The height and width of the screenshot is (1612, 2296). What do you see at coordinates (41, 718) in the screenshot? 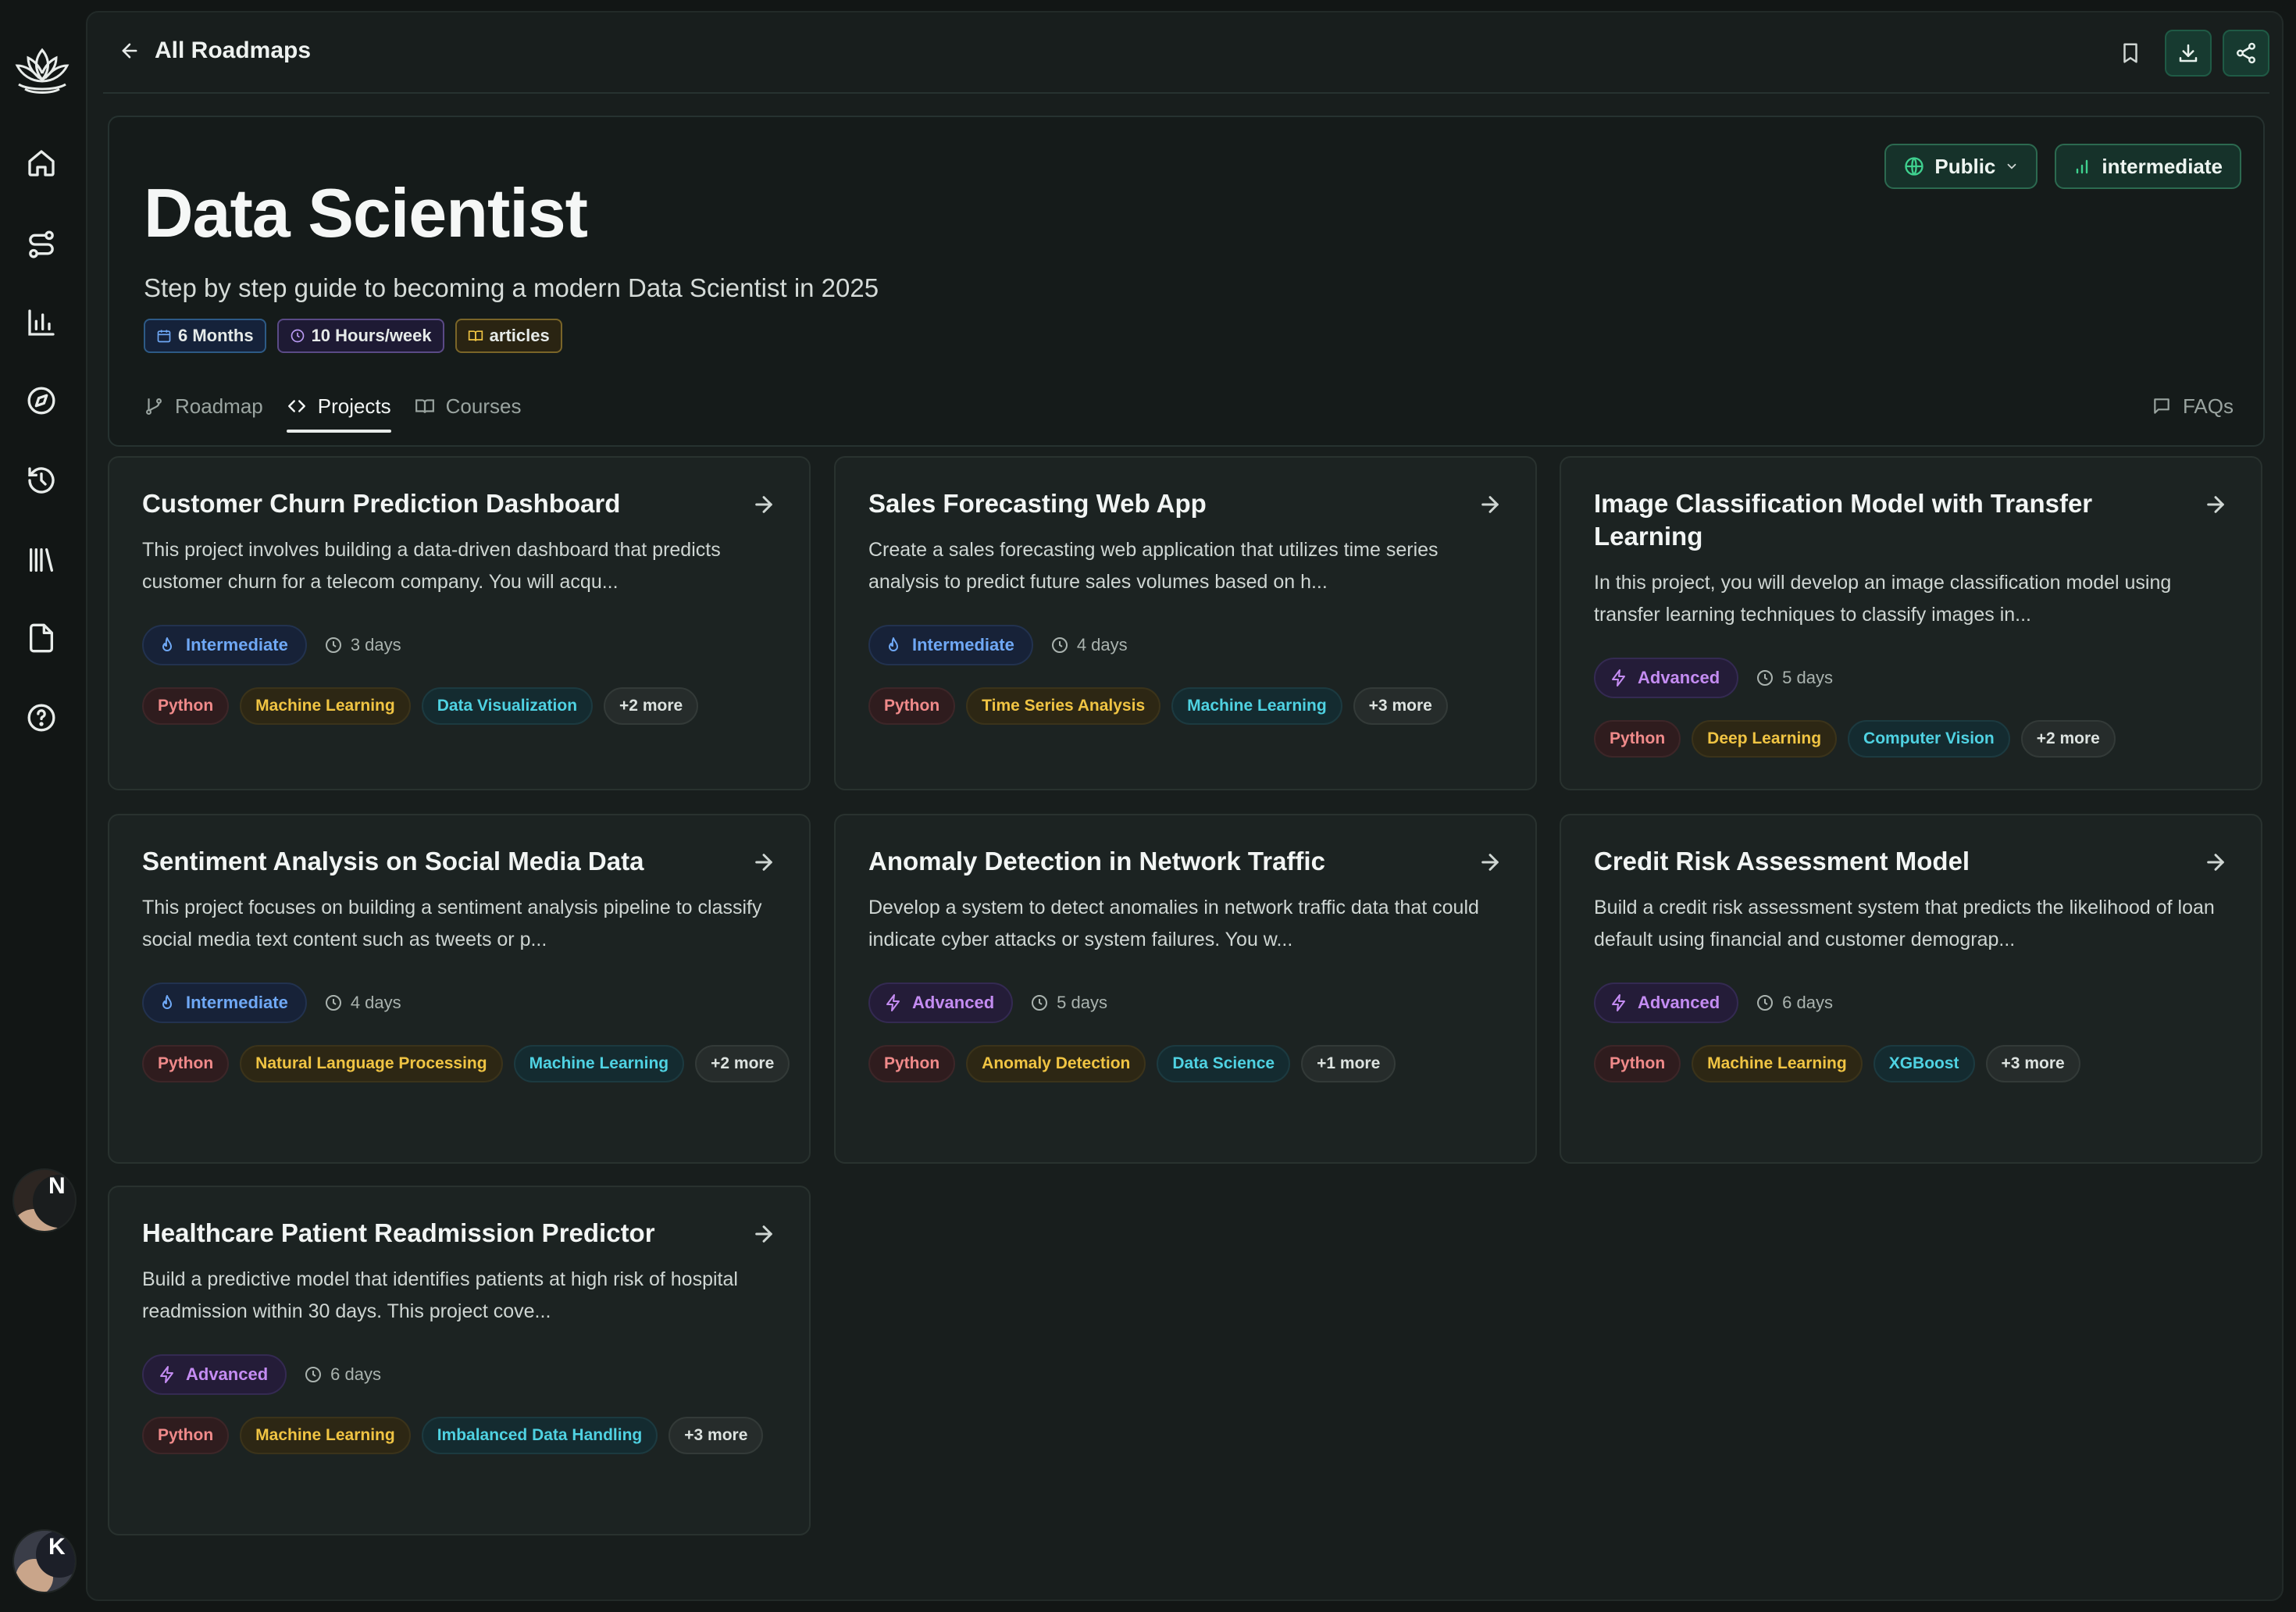
I see `help-icon` at bounding box center [41, 718].